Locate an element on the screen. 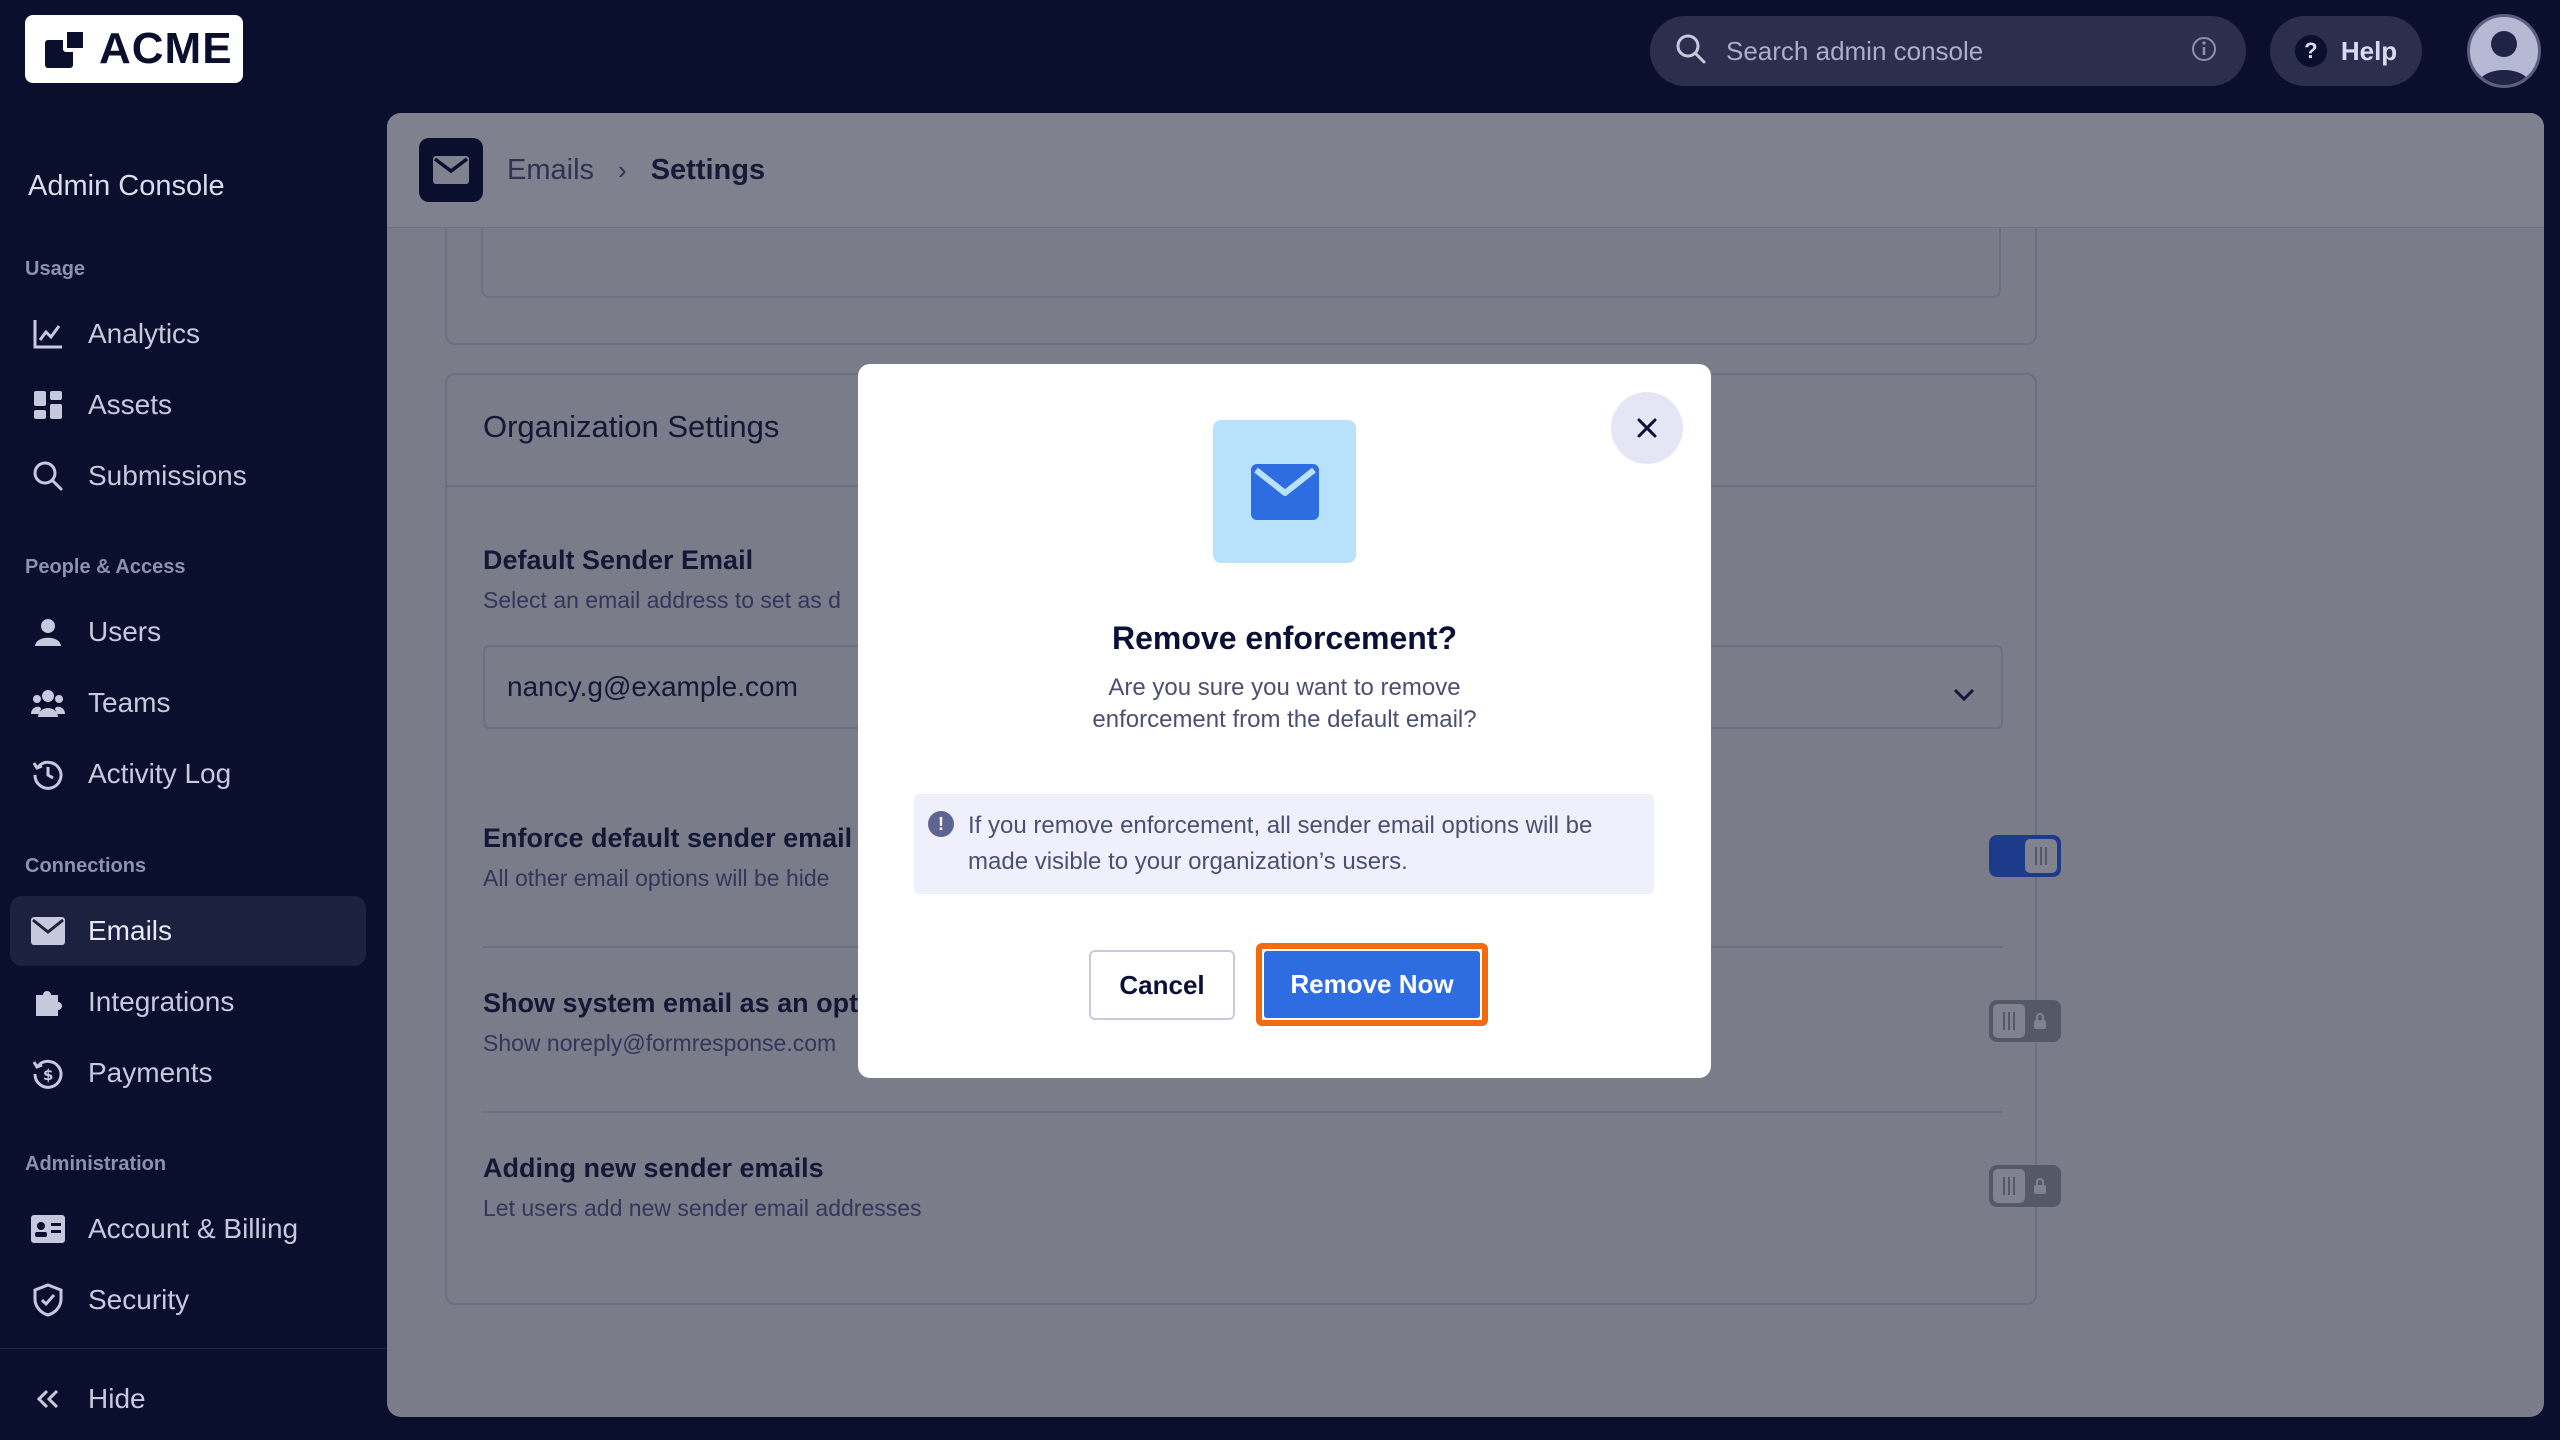  enforce-label: Enforce default sender email is located at coordinates (668, 838).